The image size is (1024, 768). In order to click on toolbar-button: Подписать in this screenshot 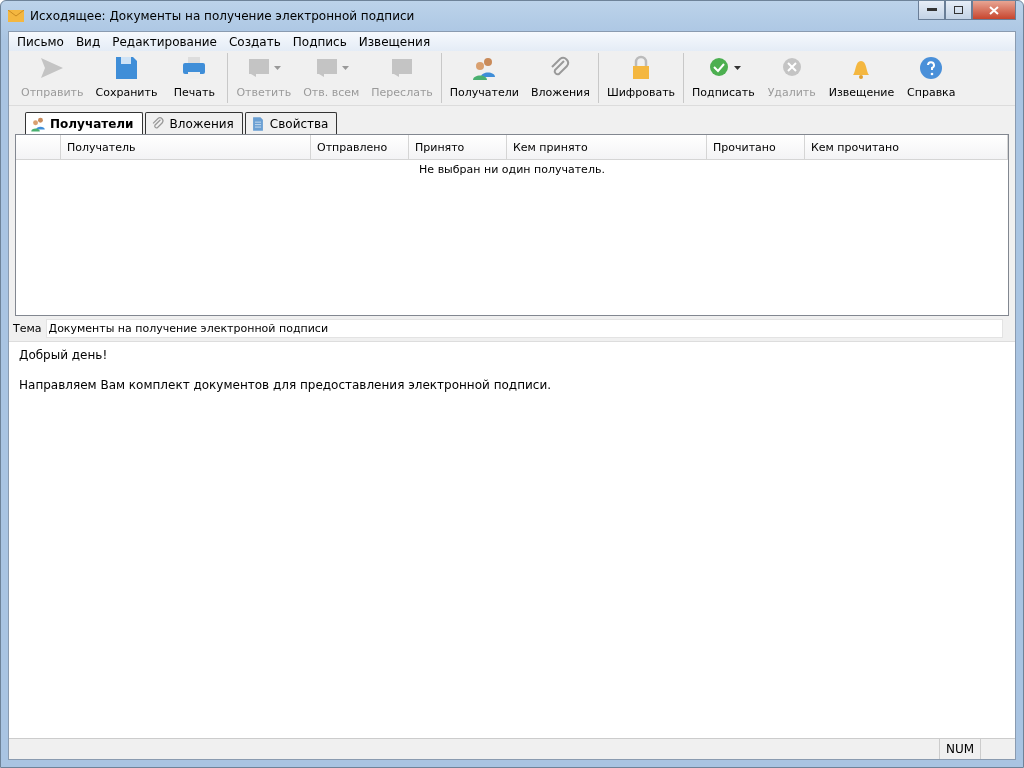, I will do `click(723, 78)`.